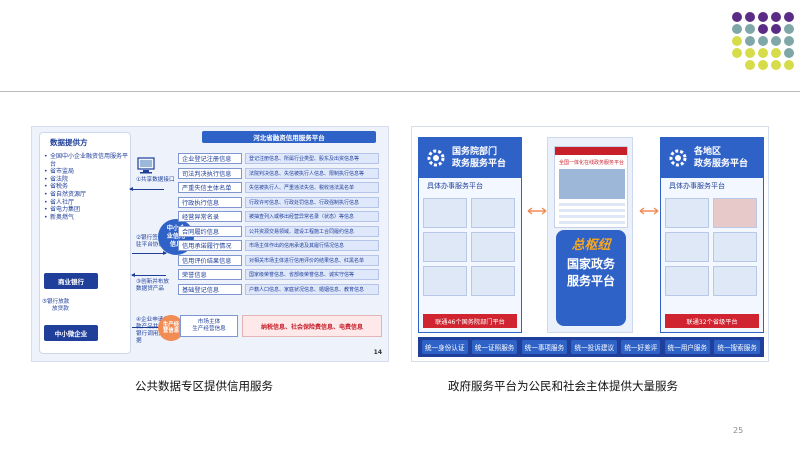 This screenshot has height=450, width=800. I want to click on credit-category-name: 严重失信主体名单, so click(210, 187).